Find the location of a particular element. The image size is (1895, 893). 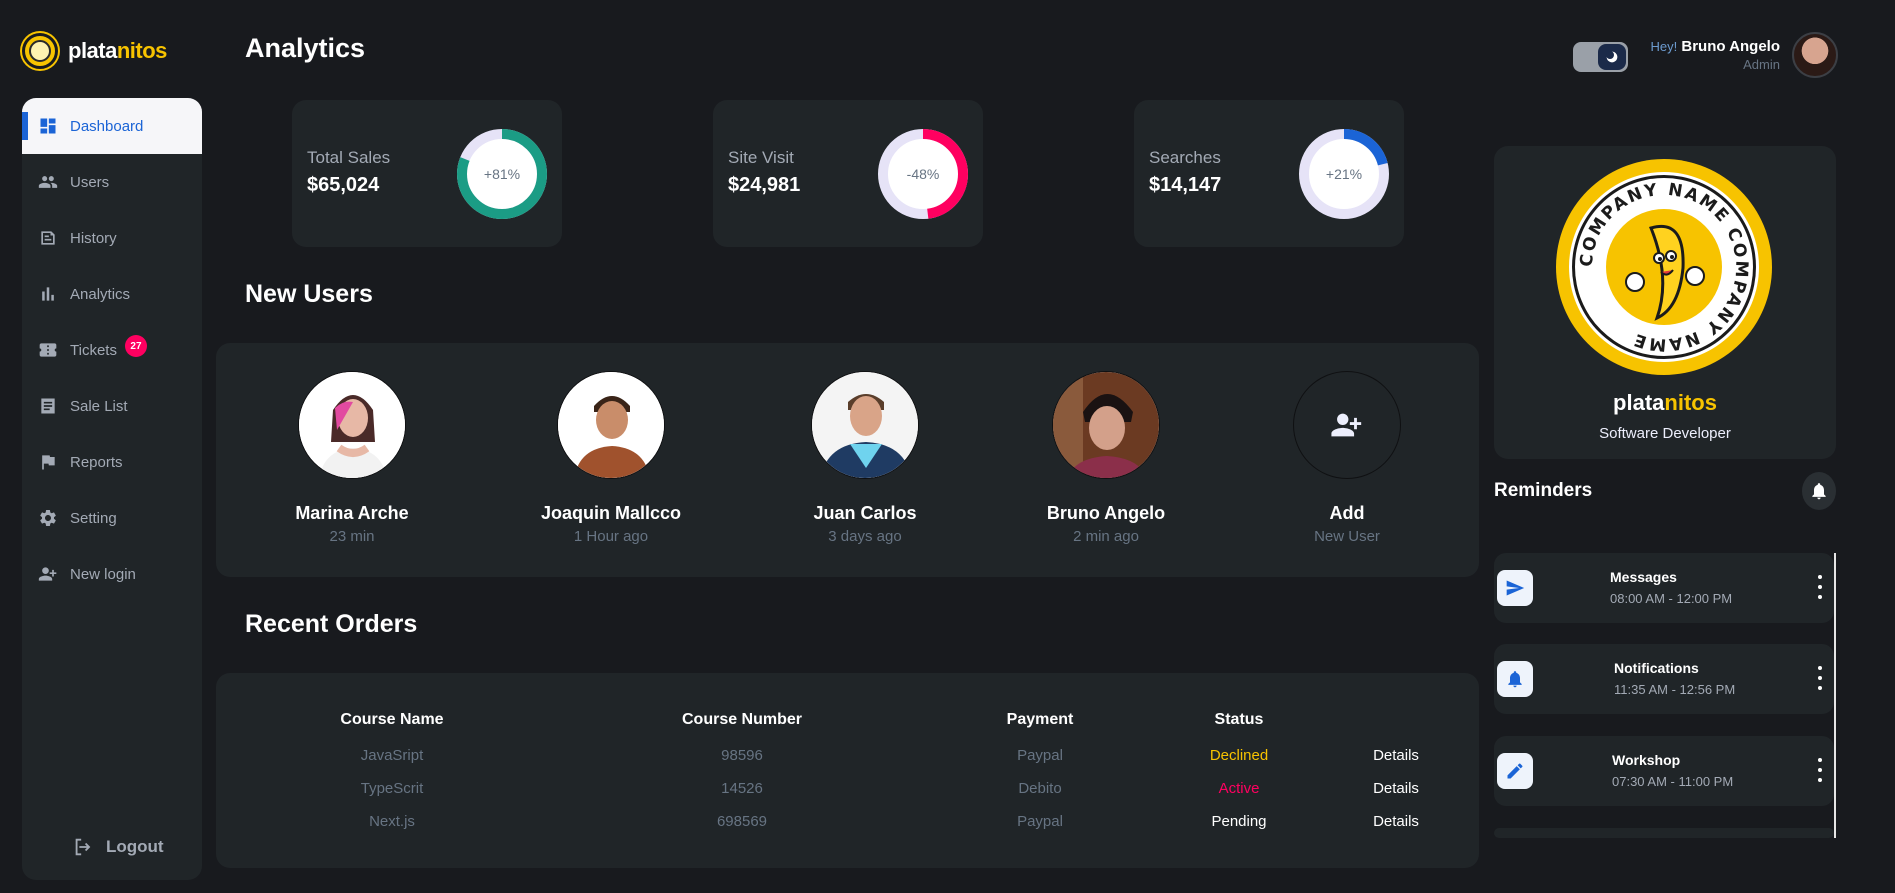

cell-course: Next.js is located at coordinates (392, 821).